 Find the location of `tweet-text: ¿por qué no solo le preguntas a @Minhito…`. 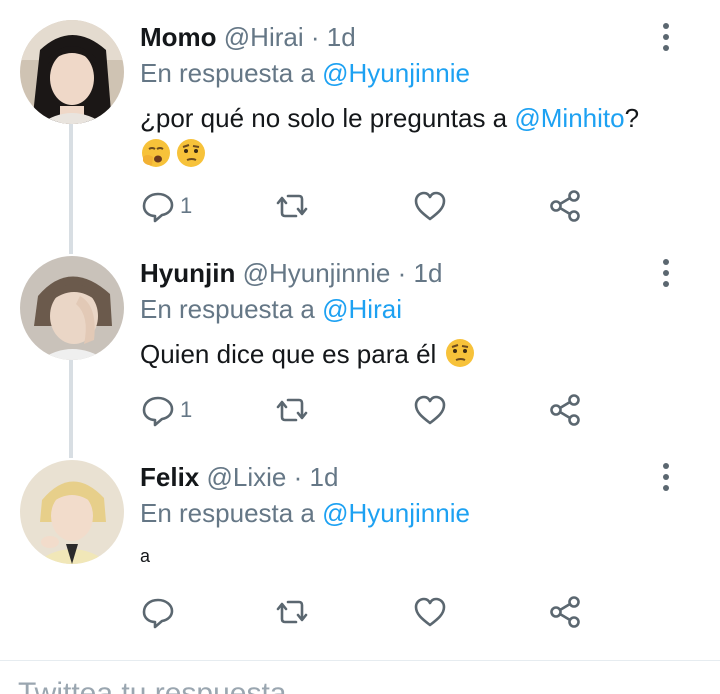

tweet-text: ¿por qué no solo le preguntas a @Minhito… is located at coordinates (420, 136).